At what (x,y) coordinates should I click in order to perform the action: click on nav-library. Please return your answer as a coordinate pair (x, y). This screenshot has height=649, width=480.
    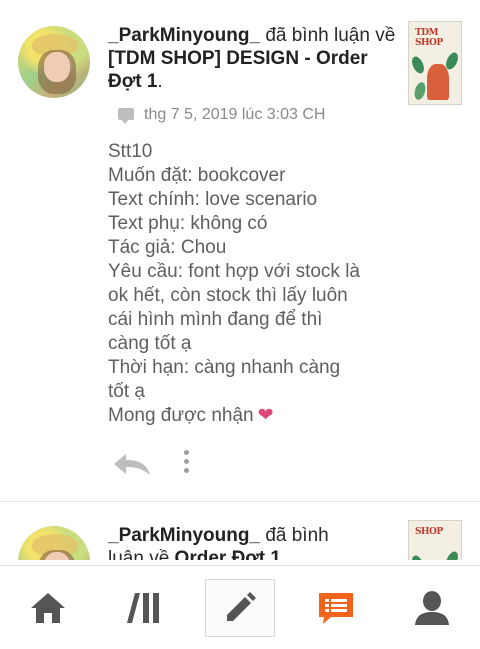
    Looking at the image, I should click on (144, 607).